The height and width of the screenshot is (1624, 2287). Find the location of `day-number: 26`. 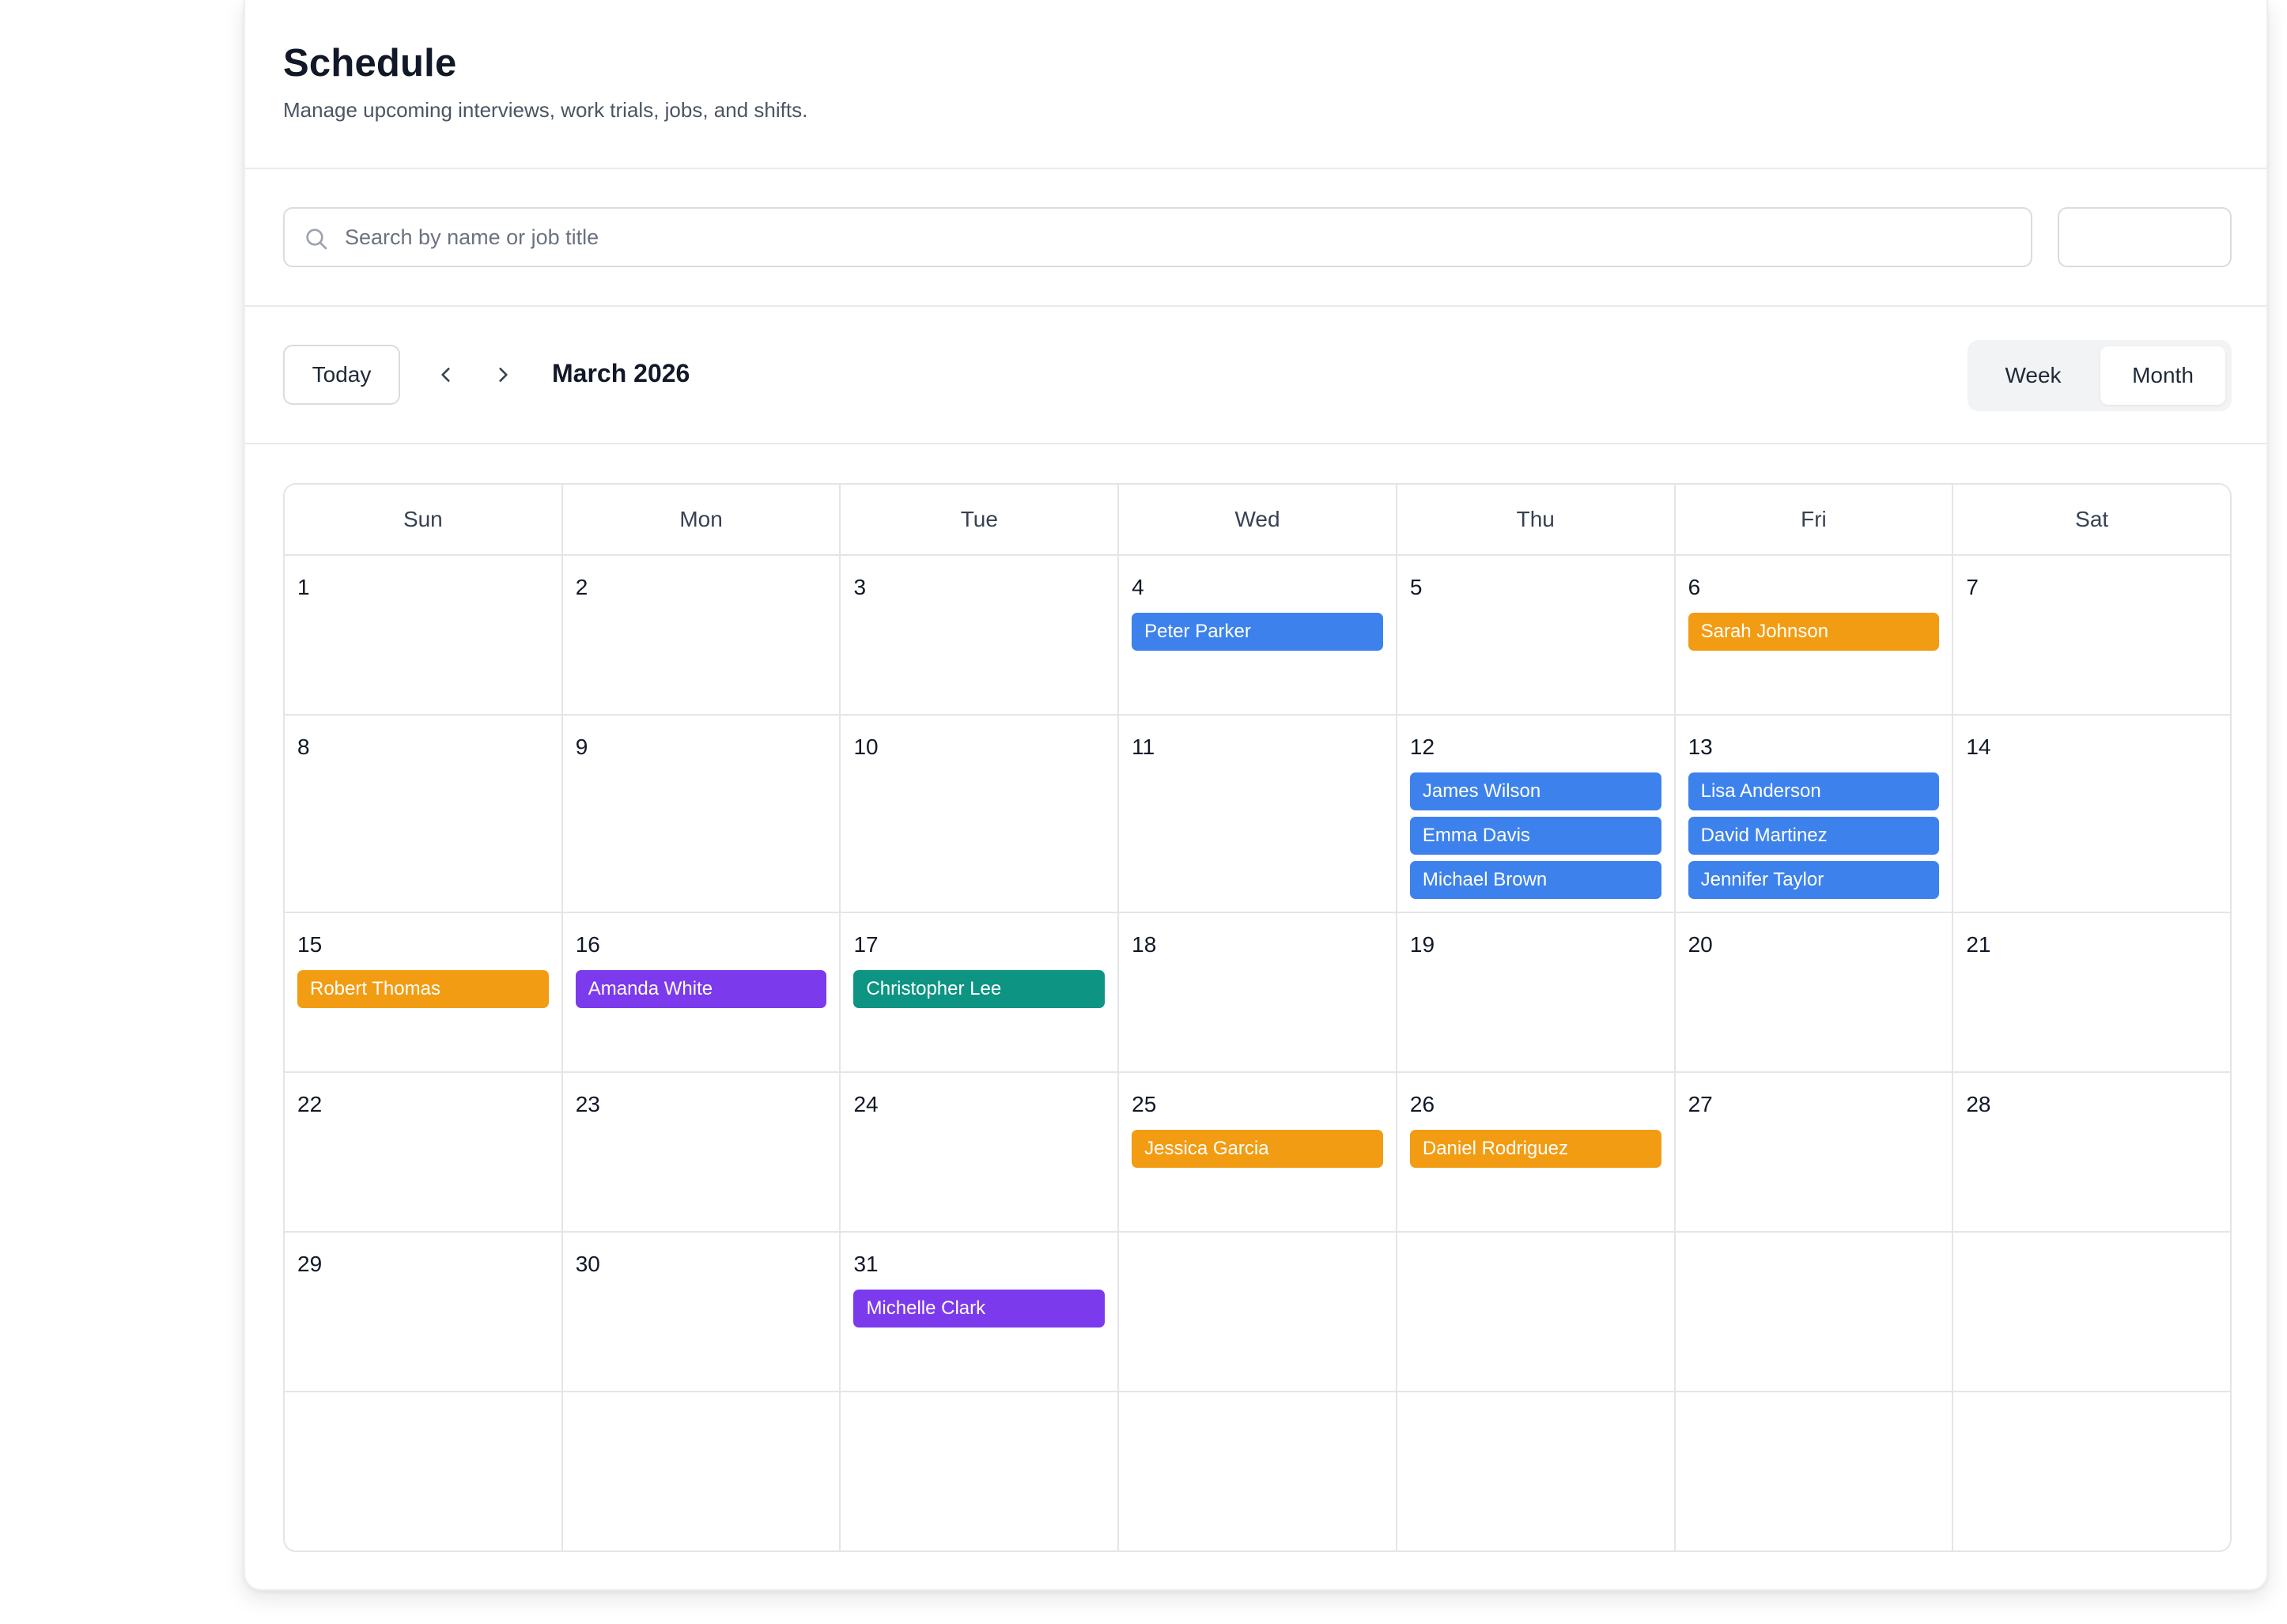

day-number: 26 is located at coordinates (1422, 1104).